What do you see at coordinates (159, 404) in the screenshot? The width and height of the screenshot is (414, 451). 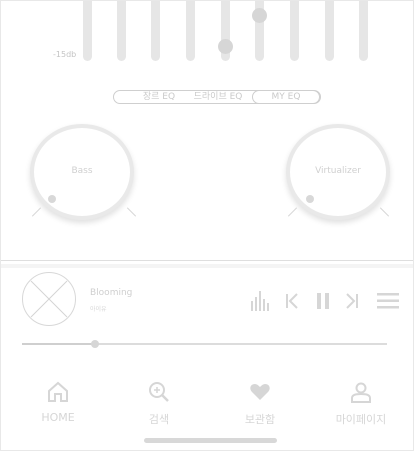 I see `nav-search: 검색` at bounding box center [159, 404].